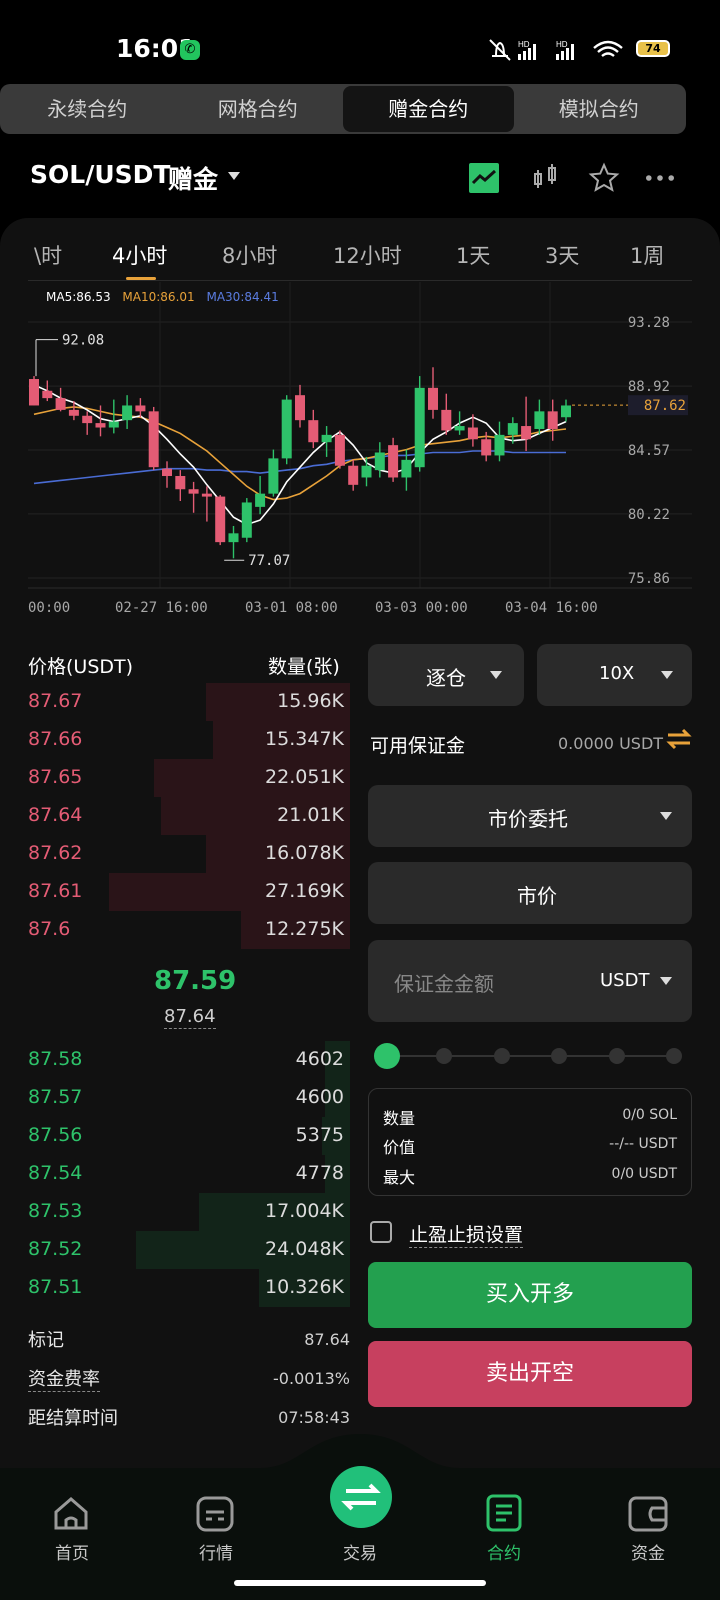 Image resolution: width=720 pixels, height=1600 pixels. What do you see at coordinates (55, 1211) in the screenshot?
I see `bid-price: 87.53` at bounding box center [55, 1211].